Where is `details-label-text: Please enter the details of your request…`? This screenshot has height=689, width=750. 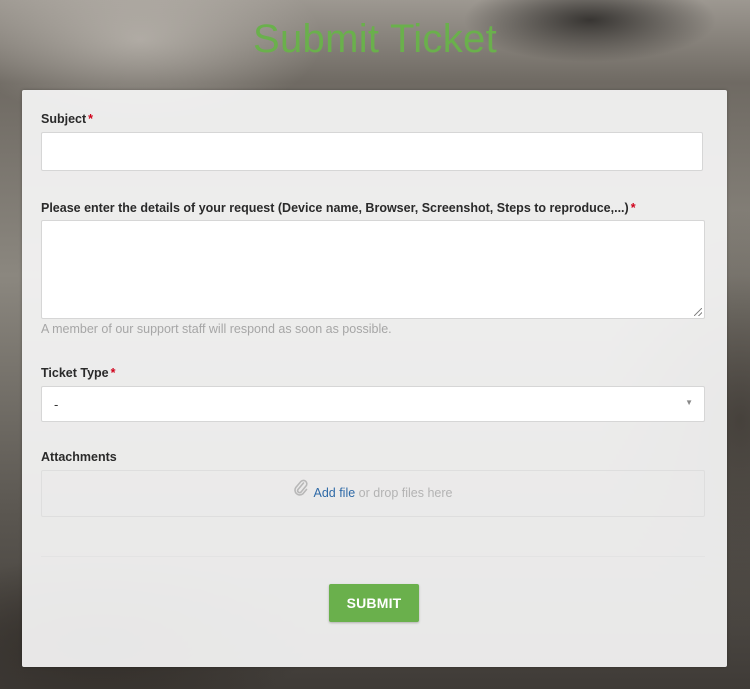
details-label-text: Please enter the details of your request… is located at coordinates (335, 208).